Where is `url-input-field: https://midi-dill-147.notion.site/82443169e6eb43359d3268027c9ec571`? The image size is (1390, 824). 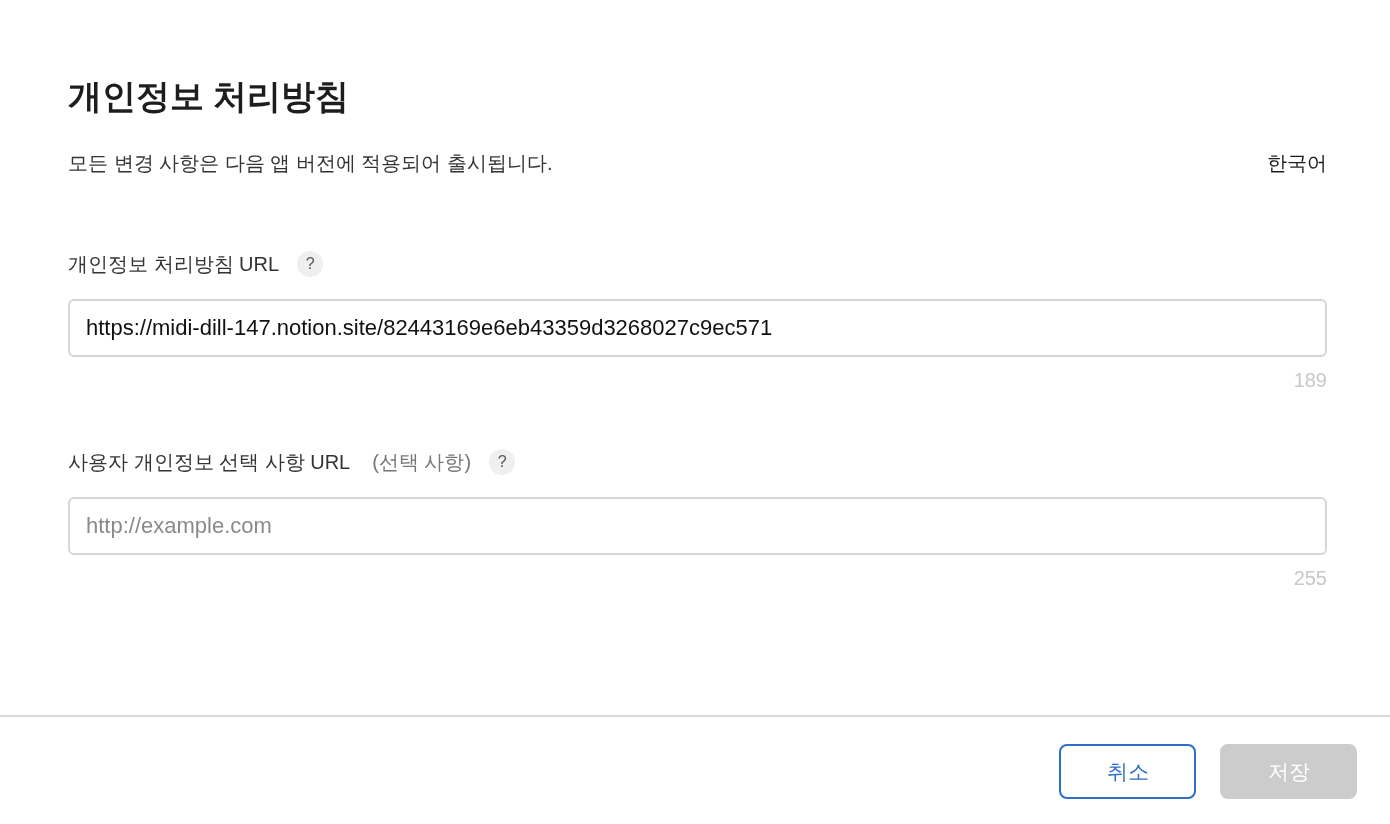
url-input-field: https://midi-dill-147.notion.site/82443169e6eb43359d3268027c9ec571 is located at coordinates (697, 328).